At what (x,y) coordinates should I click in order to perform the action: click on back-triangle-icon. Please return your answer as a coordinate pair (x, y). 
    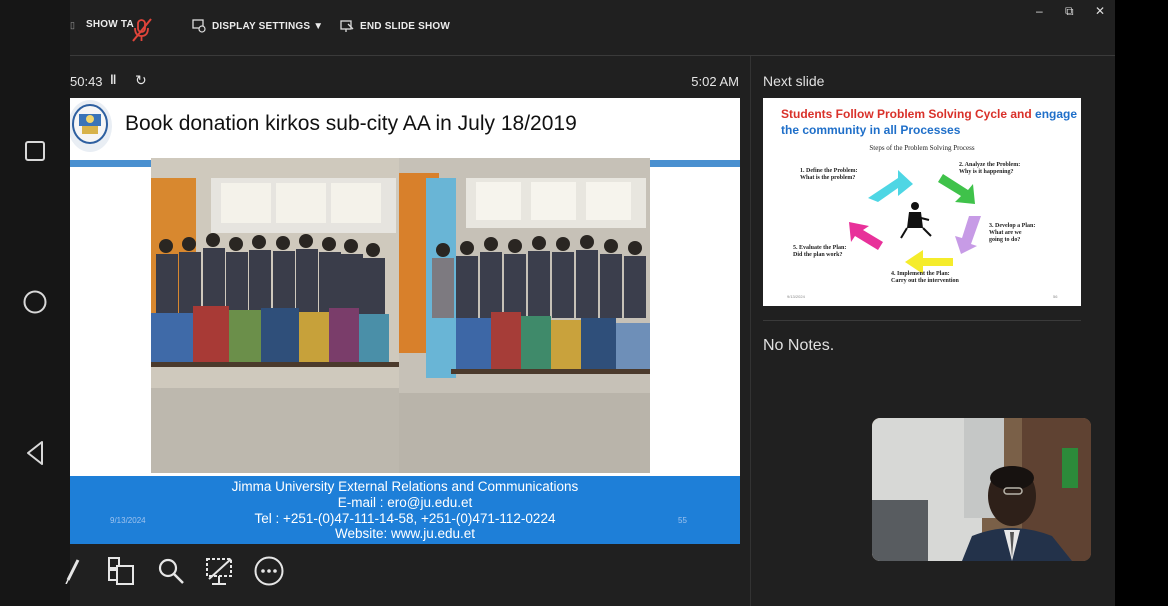
    Looking at the image, I should click on (35, 453).